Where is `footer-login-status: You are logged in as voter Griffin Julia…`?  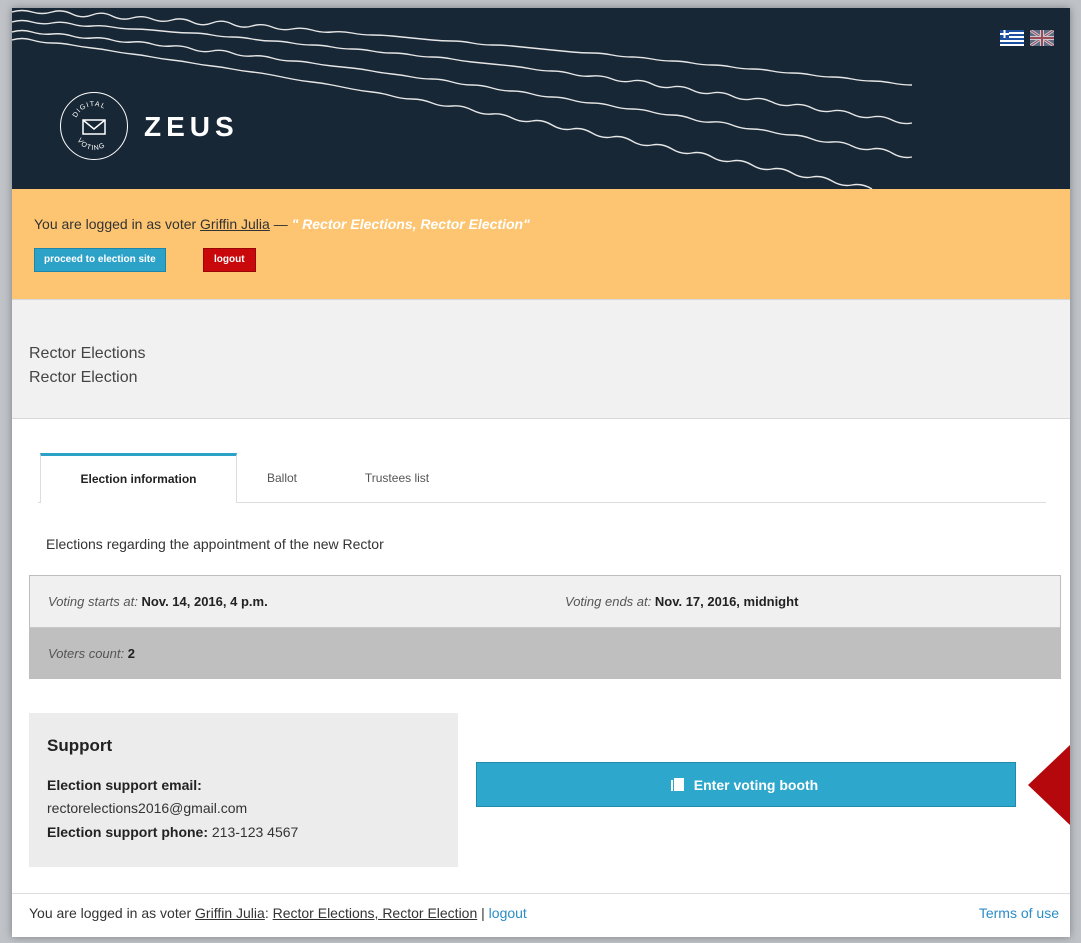
footer-login-status: You are logged in as voter Griffin Julia… is located at coordinates (278, 913).